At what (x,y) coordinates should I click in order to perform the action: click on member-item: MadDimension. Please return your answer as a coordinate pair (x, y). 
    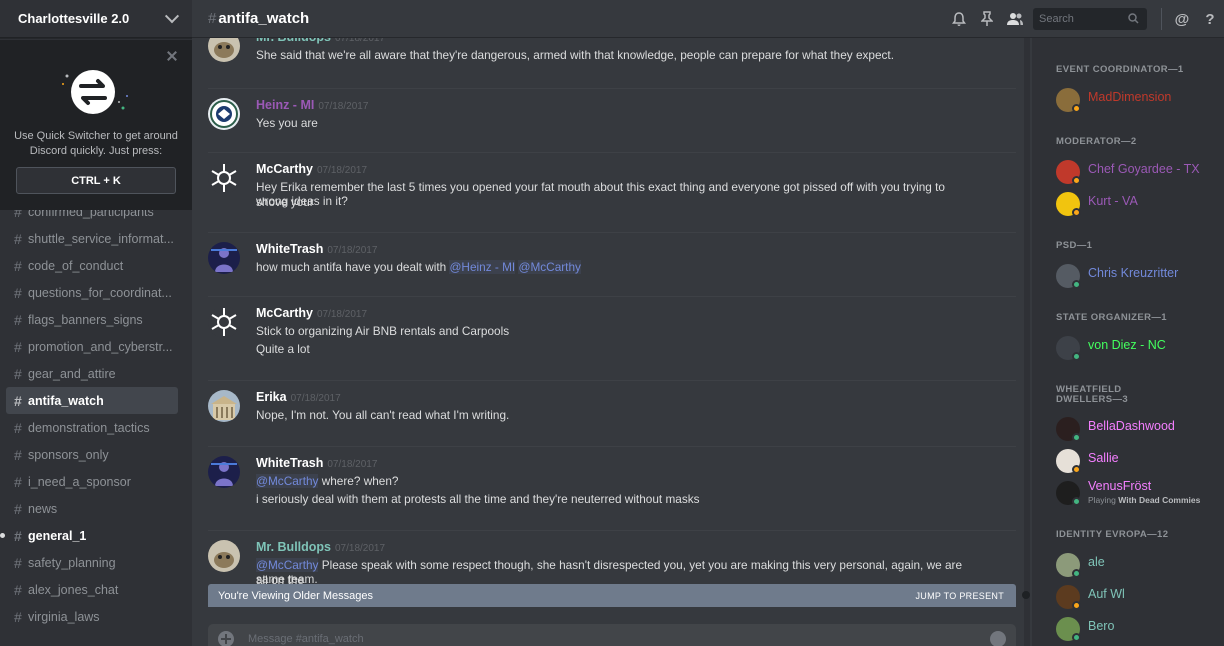
    Looking at the image, I should click on (1136, 100).